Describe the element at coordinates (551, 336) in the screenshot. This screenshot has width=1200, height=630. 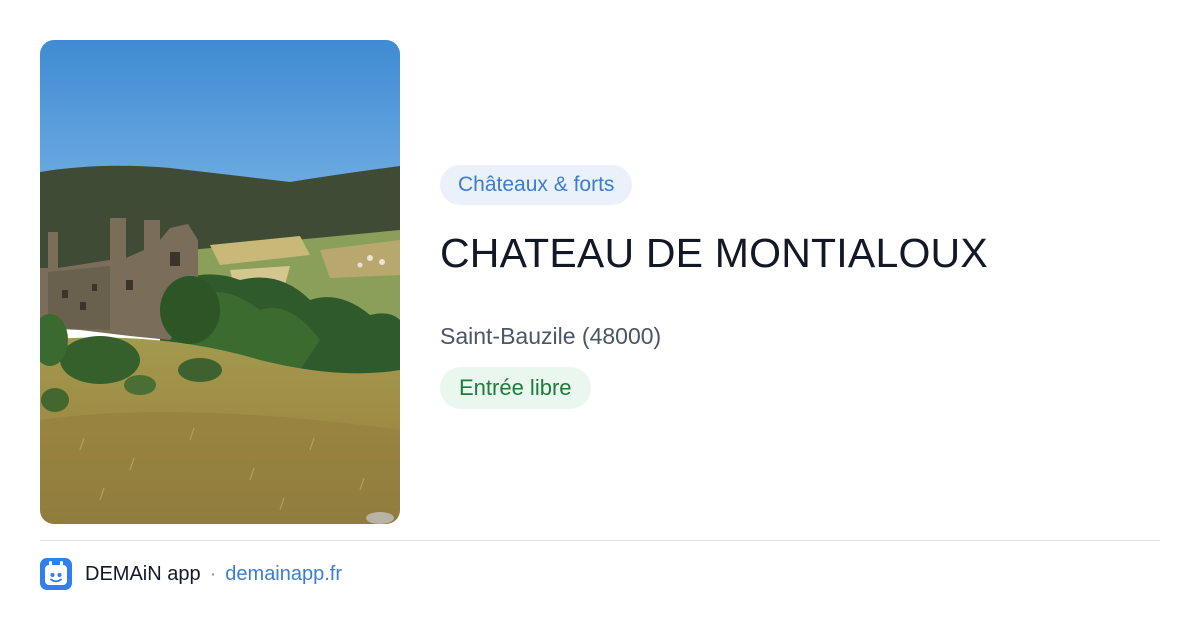
I see `place-location: Saint-Bauzile (48000)` at that location.